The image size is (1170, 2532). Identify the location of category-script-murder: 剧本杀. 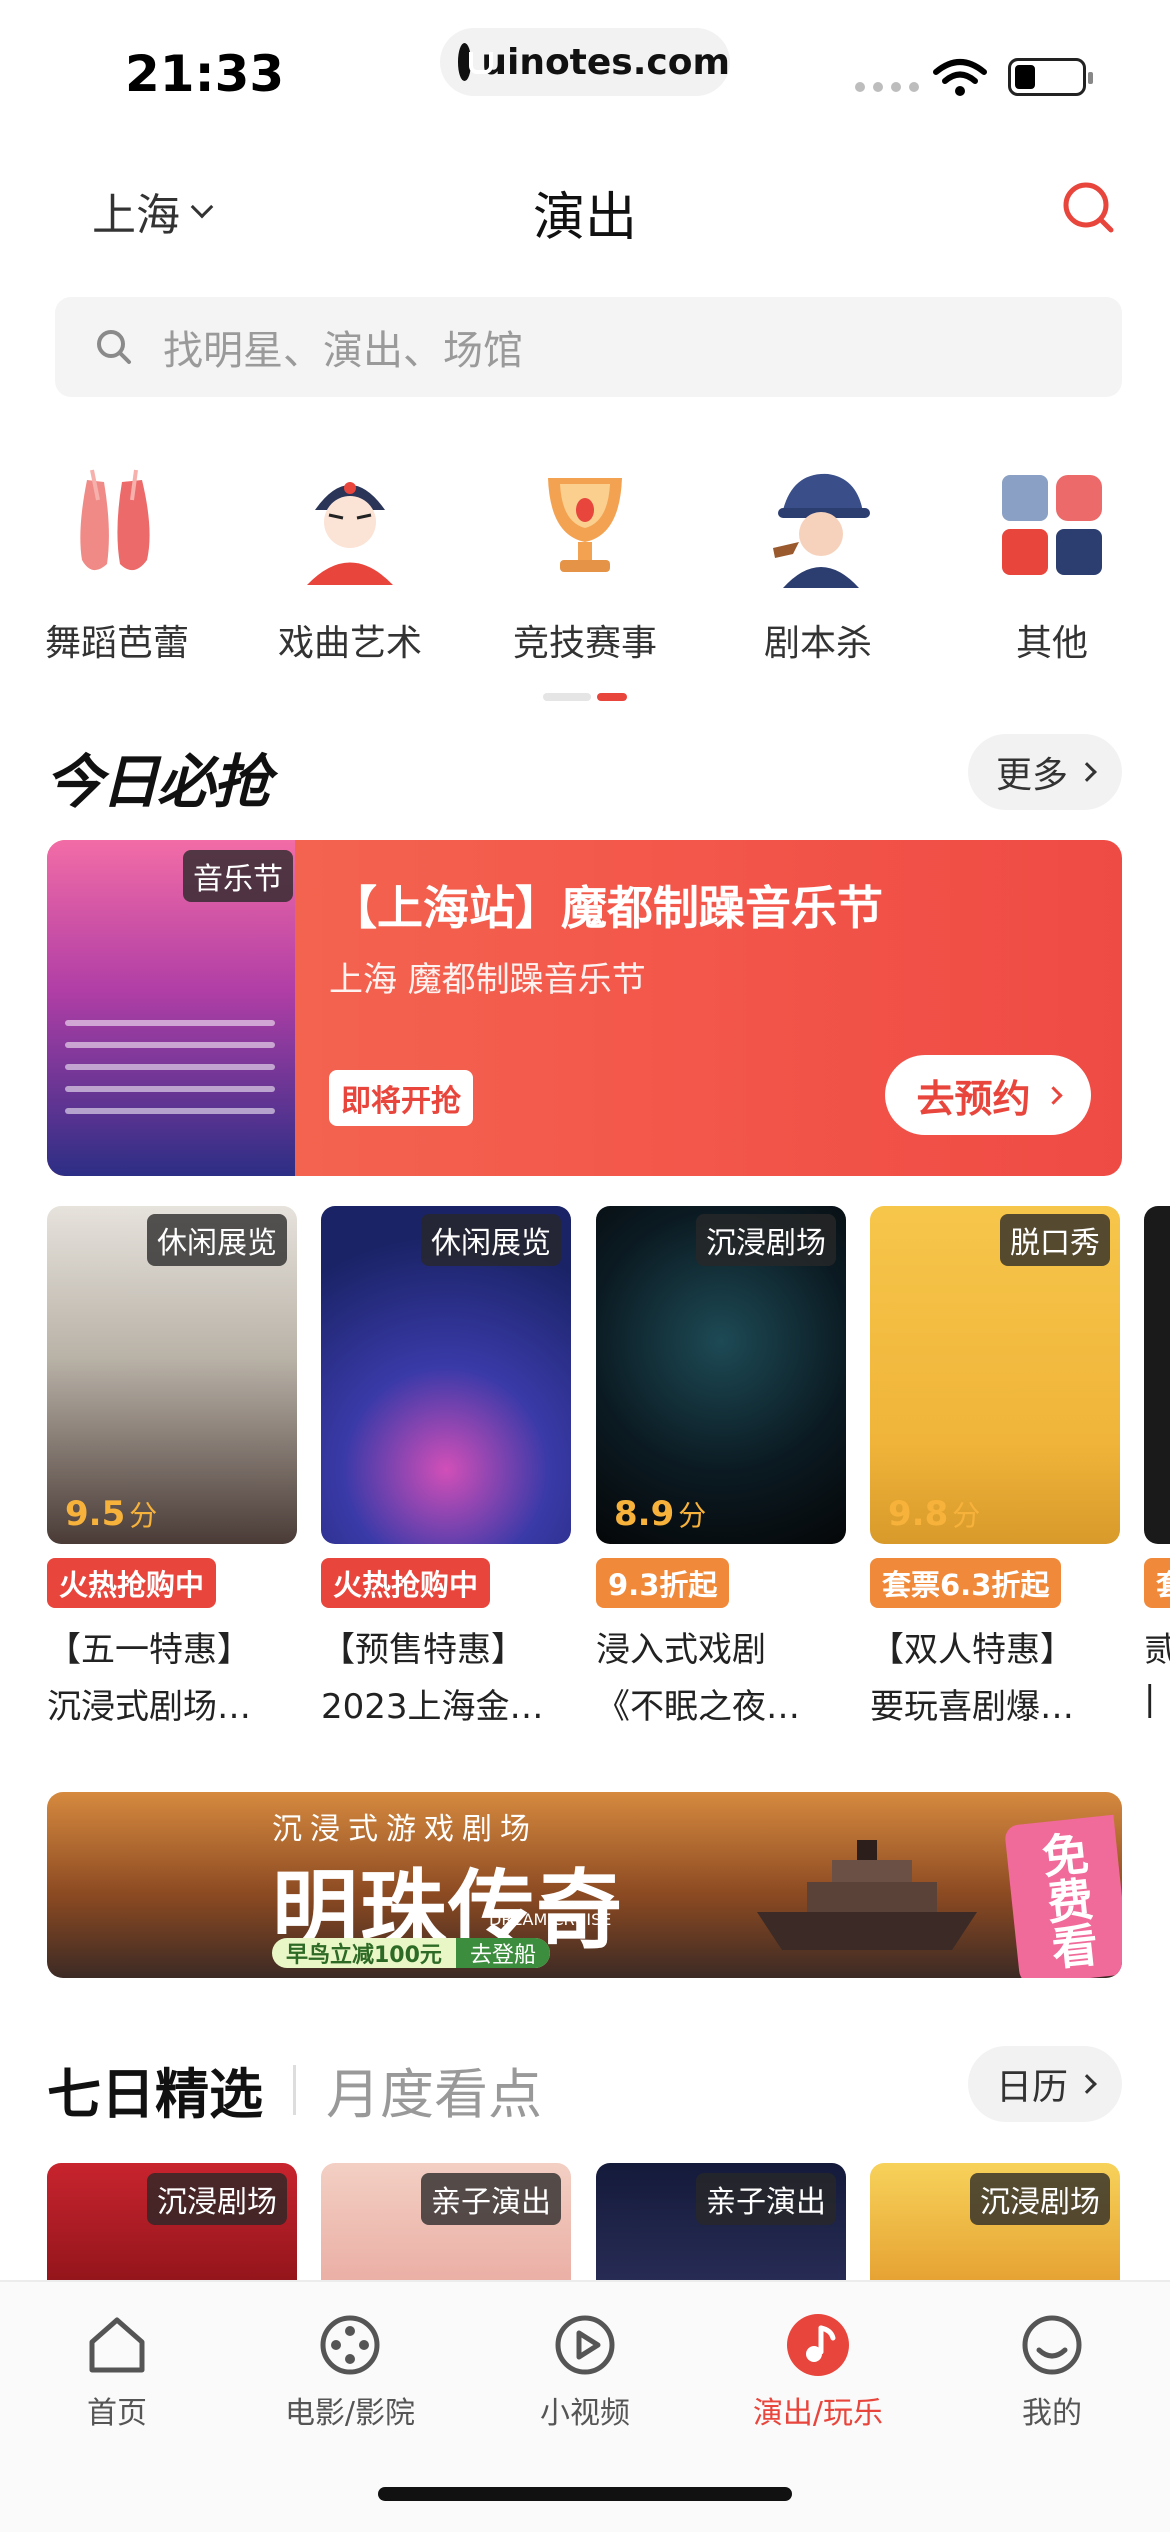
(818, 563).